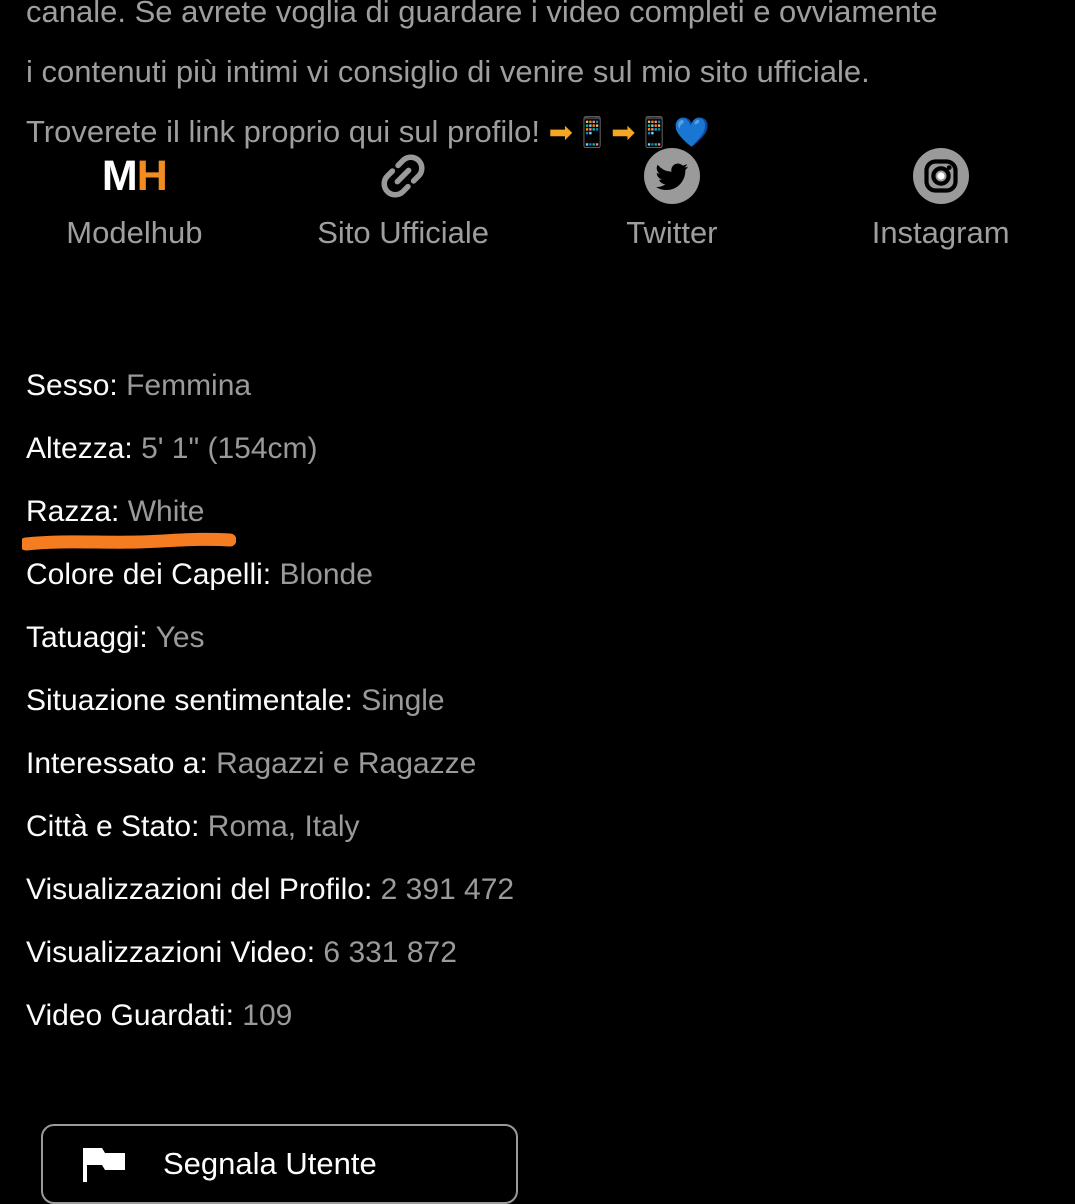 This screenshot has height=1204, width=1075. Describe the element at coordinates (403, 700) in the screenshot. I see `detail-value-situazione-sentimentale: Single` at that location.